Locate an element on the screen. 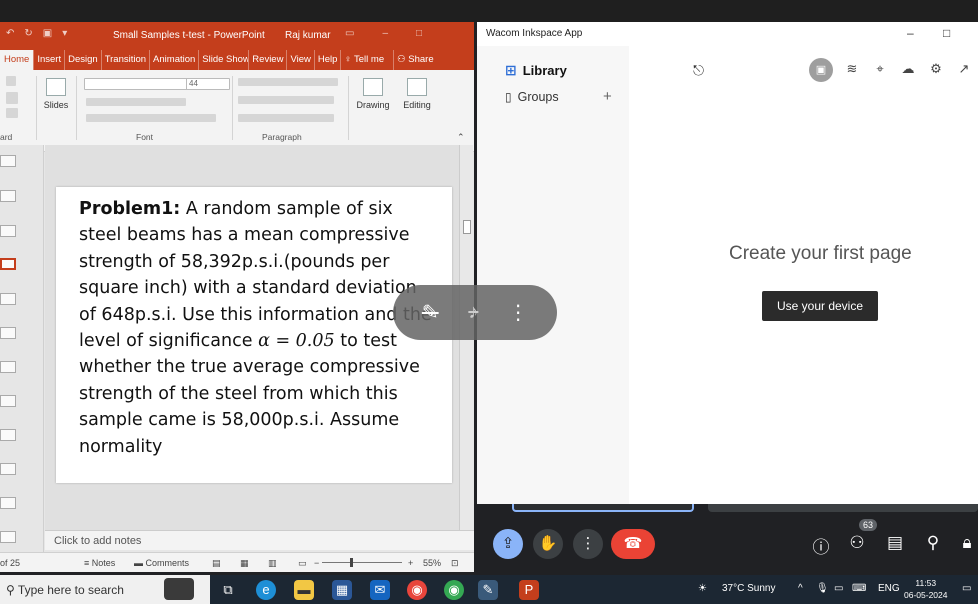 The width and height of the screenshot is (978, 604). customize-icon: ▾ is located at coordinates (64, 33).